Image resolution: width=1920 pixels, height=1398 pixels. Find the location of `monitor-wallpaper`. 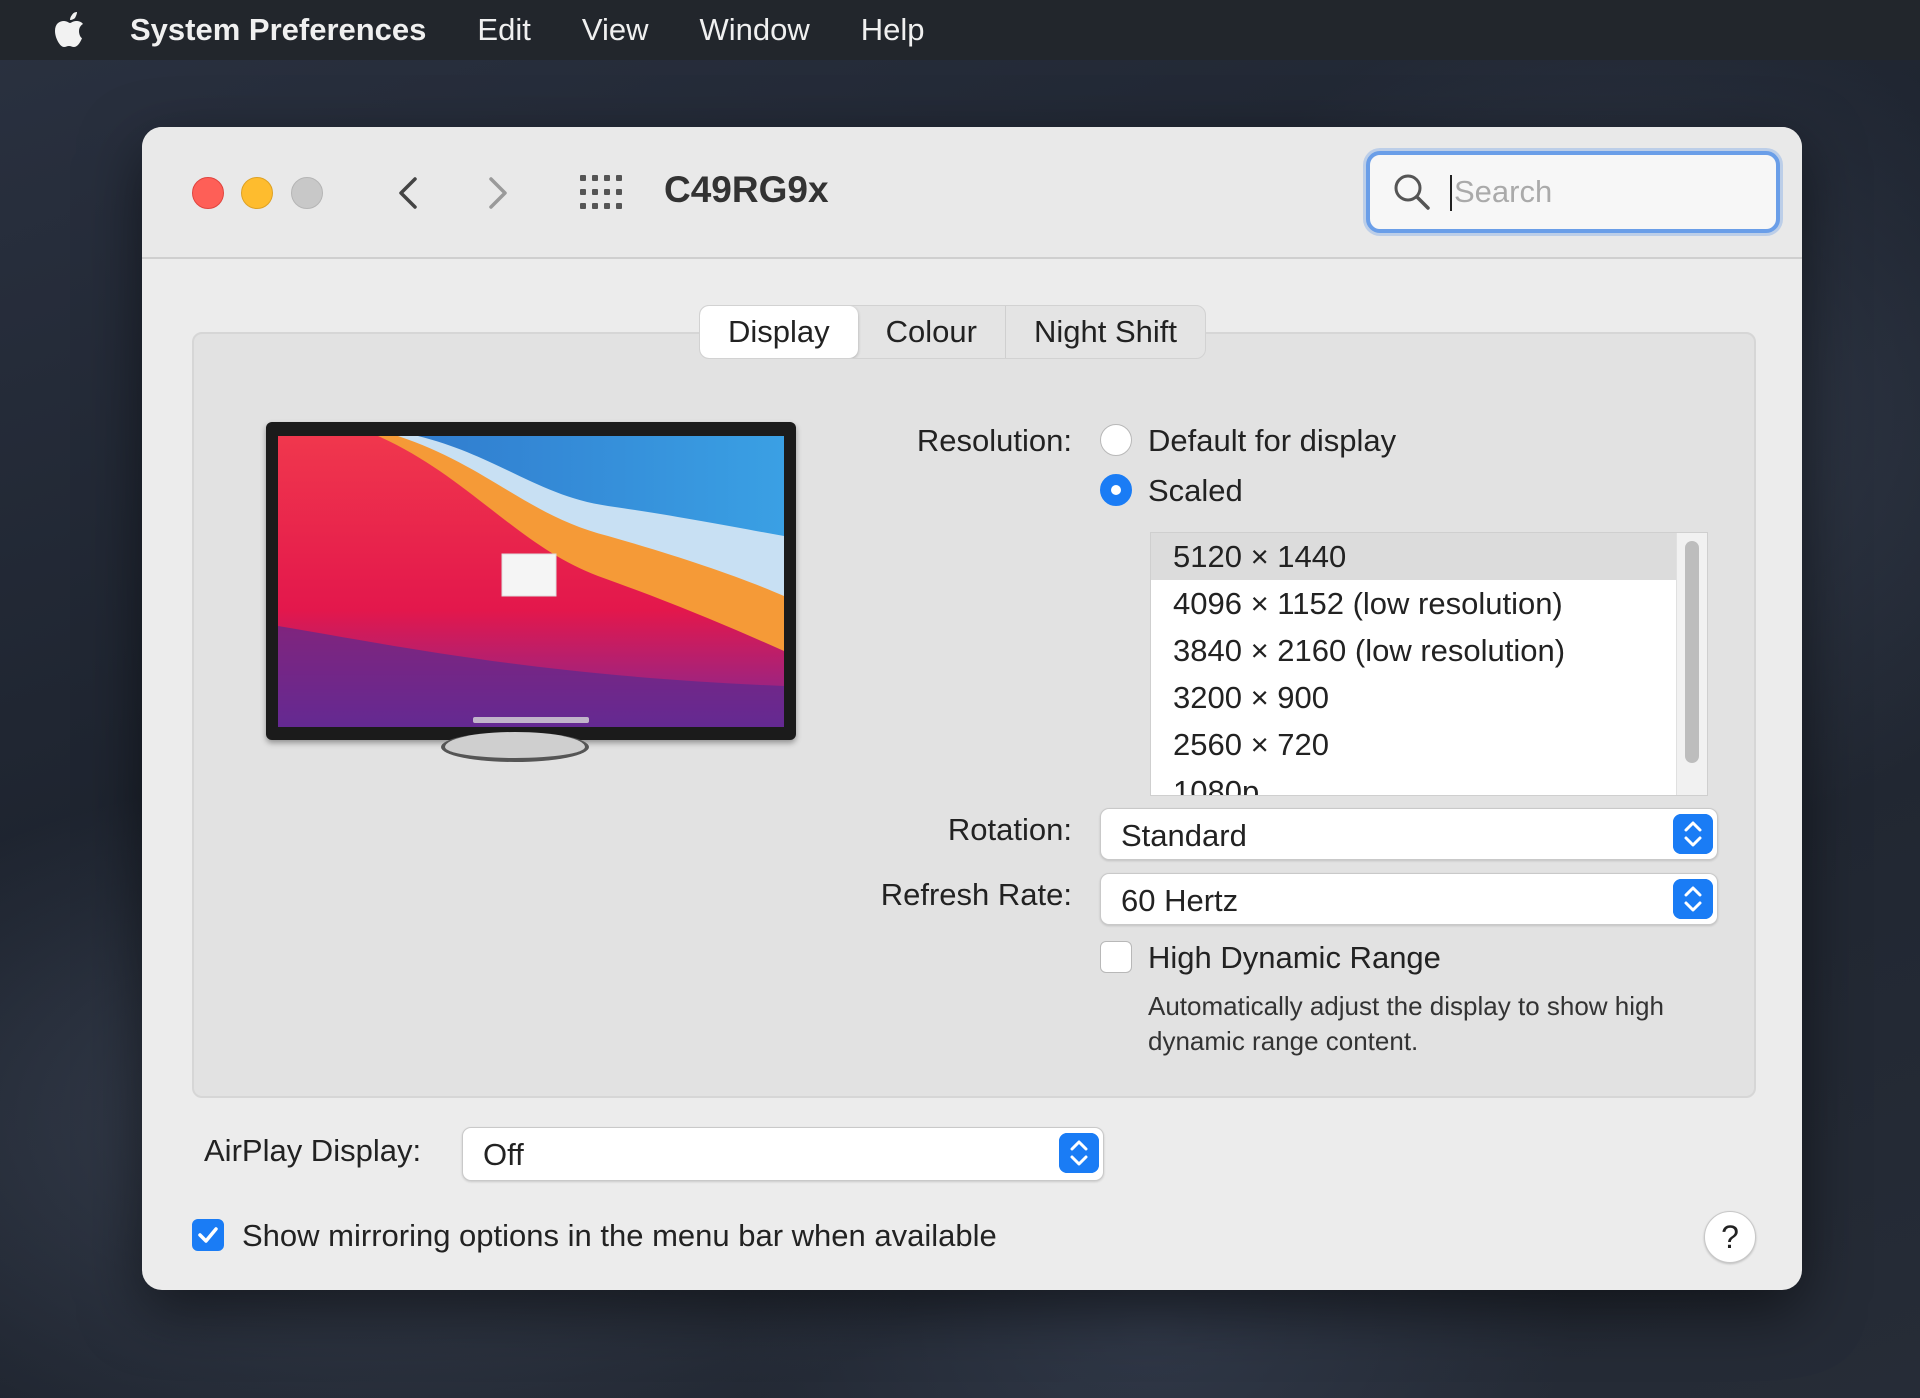

monitor-wallpaper is located at coordinates (531, 581).